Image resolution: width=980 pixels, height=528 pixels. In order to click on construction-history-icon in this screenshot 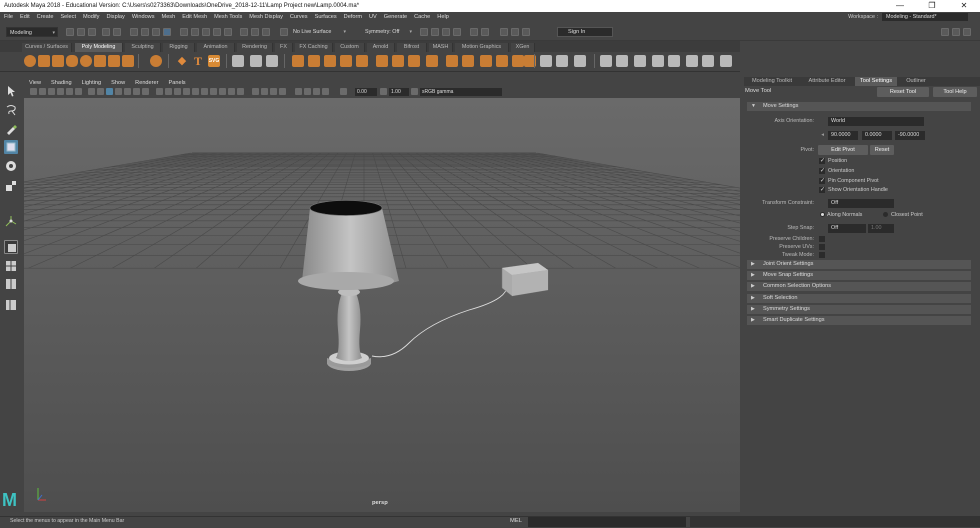, I will do `click(266, 32)`.